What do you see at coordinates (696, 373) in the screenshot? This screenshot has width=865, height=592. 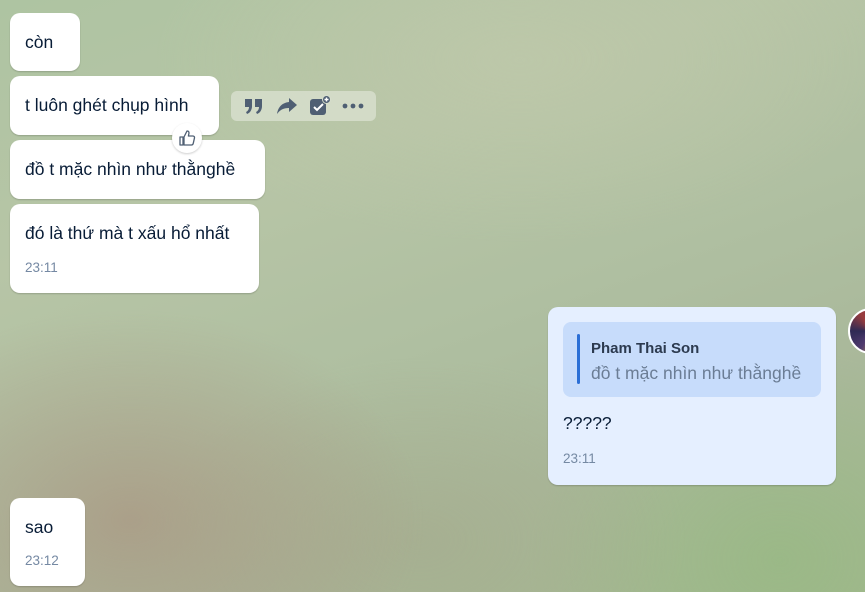 I see `quote-text: đồ t mặc nhìn như thằnghề` at bounding box center [696, 373].